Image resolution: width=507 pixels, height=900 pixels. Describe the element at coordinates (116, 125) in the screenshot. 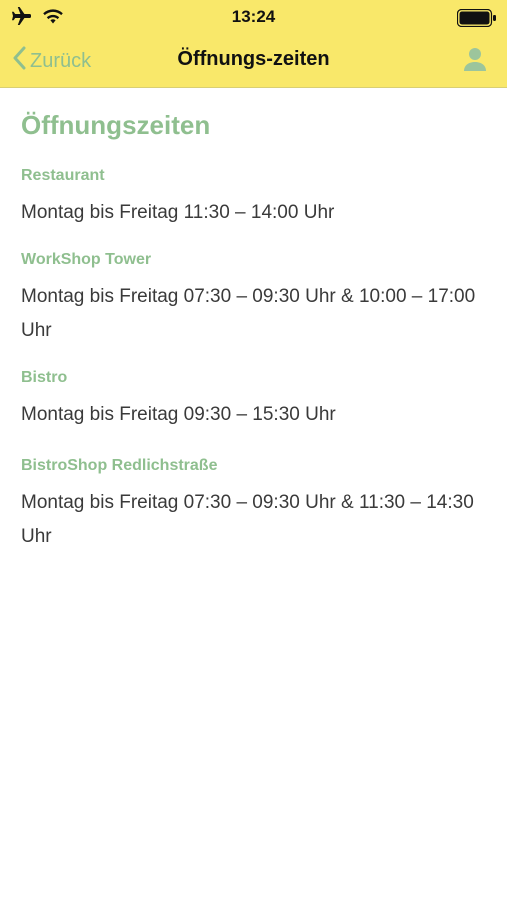

I see `page-title: Öffnungszeiten` at that location.